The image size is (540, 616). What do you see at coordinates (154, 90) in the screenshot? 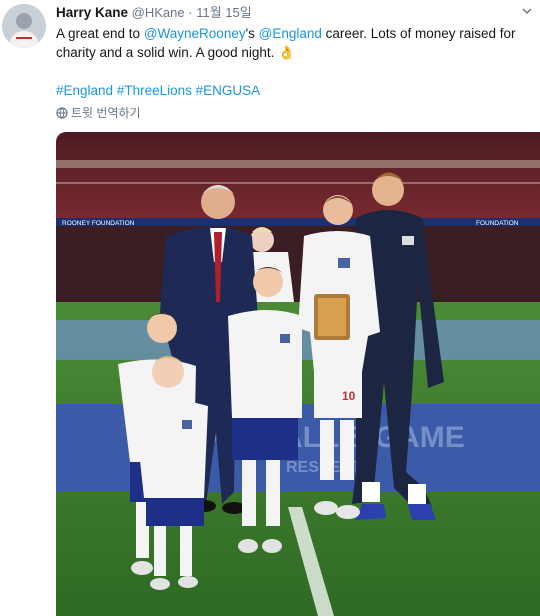
I see `hashtag-link: #ThreeLions` at bounding box center [154, 90].